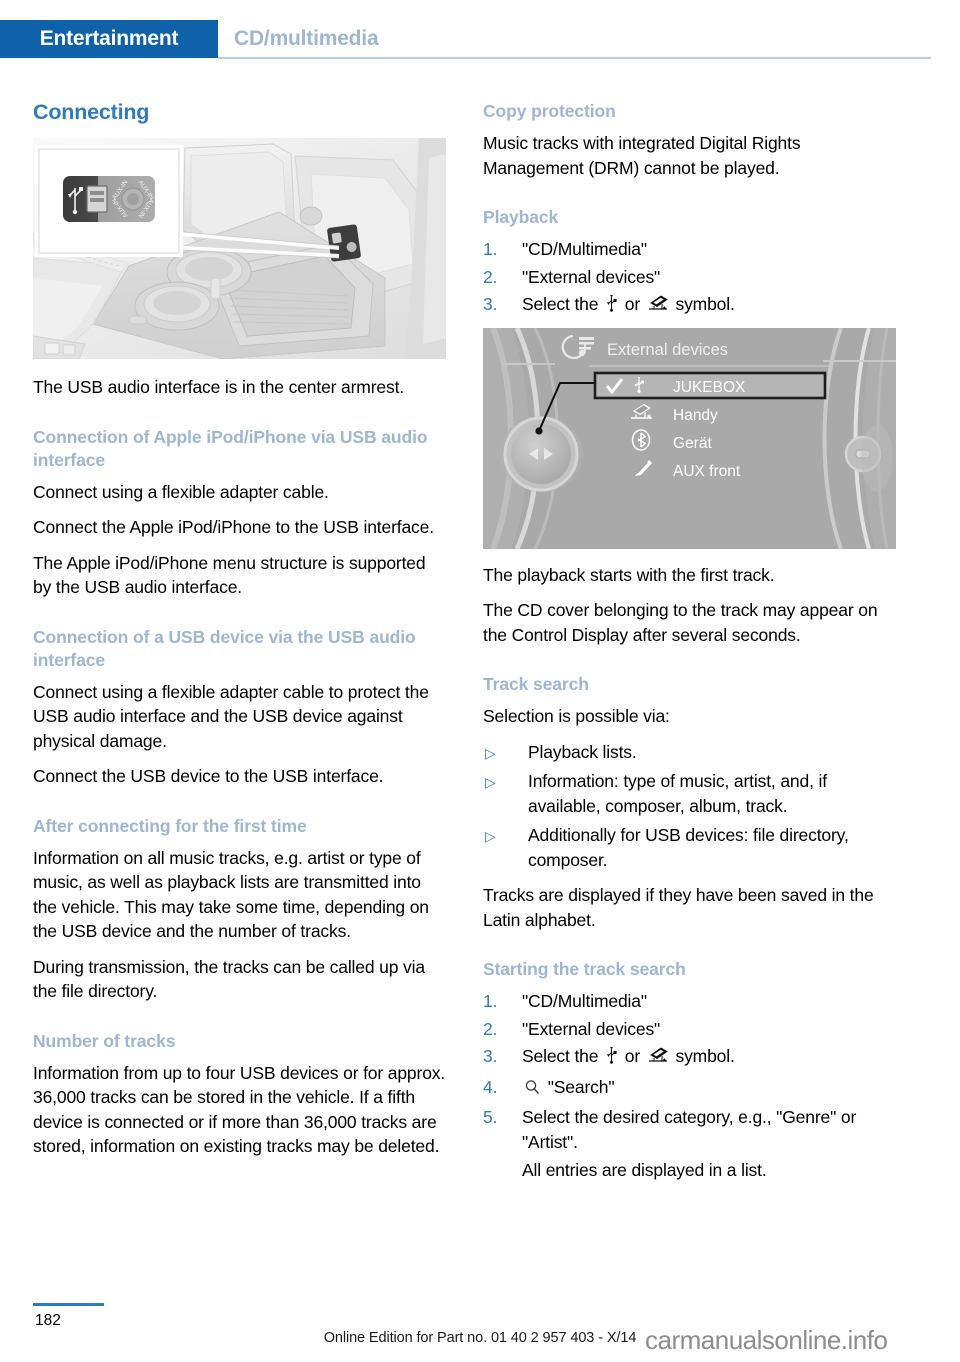 The height and width of the screenshot is (1362, 960). What do you see at coordinates (91, 112) in the screenshot?
I see `page-title: Connecting` at bounding box center [91, 112].